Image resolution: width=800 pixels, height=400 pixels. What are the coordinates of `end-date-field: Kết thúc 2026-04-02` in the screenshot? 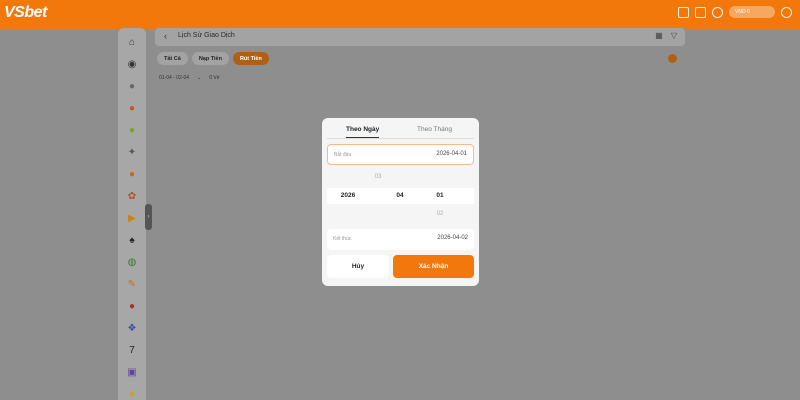 It's located at (400, 239).